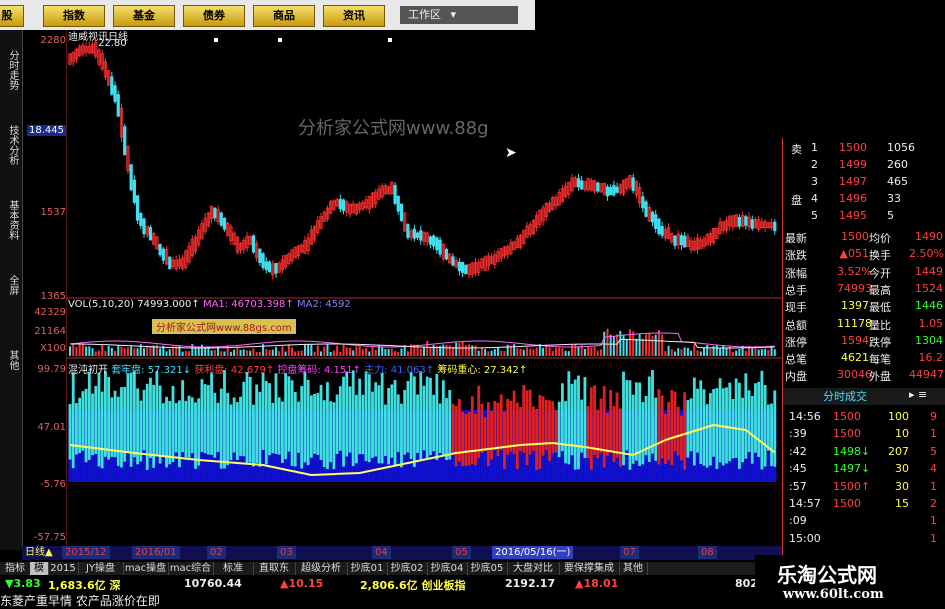 The image size is (945, 609). Describe the element at coordinates (395, 601) in the screenshot. I see `news-scroller: 东菱产重早情 农产品涨价在即` at that location.